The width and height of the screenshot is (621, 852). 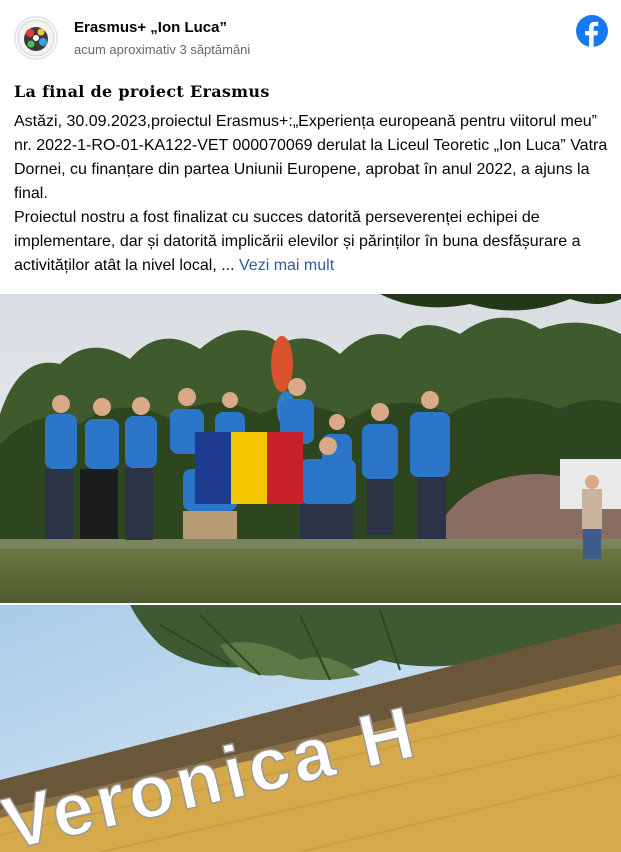 I want to click on page-name: Erasmus+ „Ion Luca”, so click(x=150, y=27).